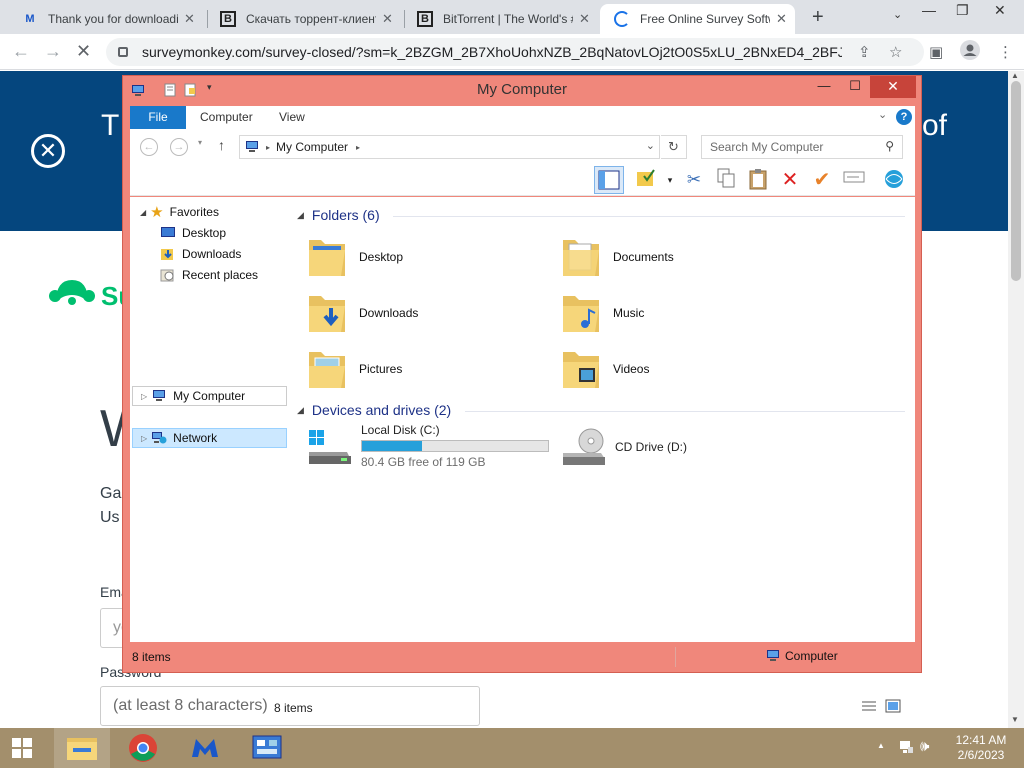 The height and width of the screenshot is (768, 1024). What do you see at coordinates (303, 19) in the screenshot?
I see `tab-torrent-ru: B Скачать торрент-клиент ✕` at bounding box center [303, 19].